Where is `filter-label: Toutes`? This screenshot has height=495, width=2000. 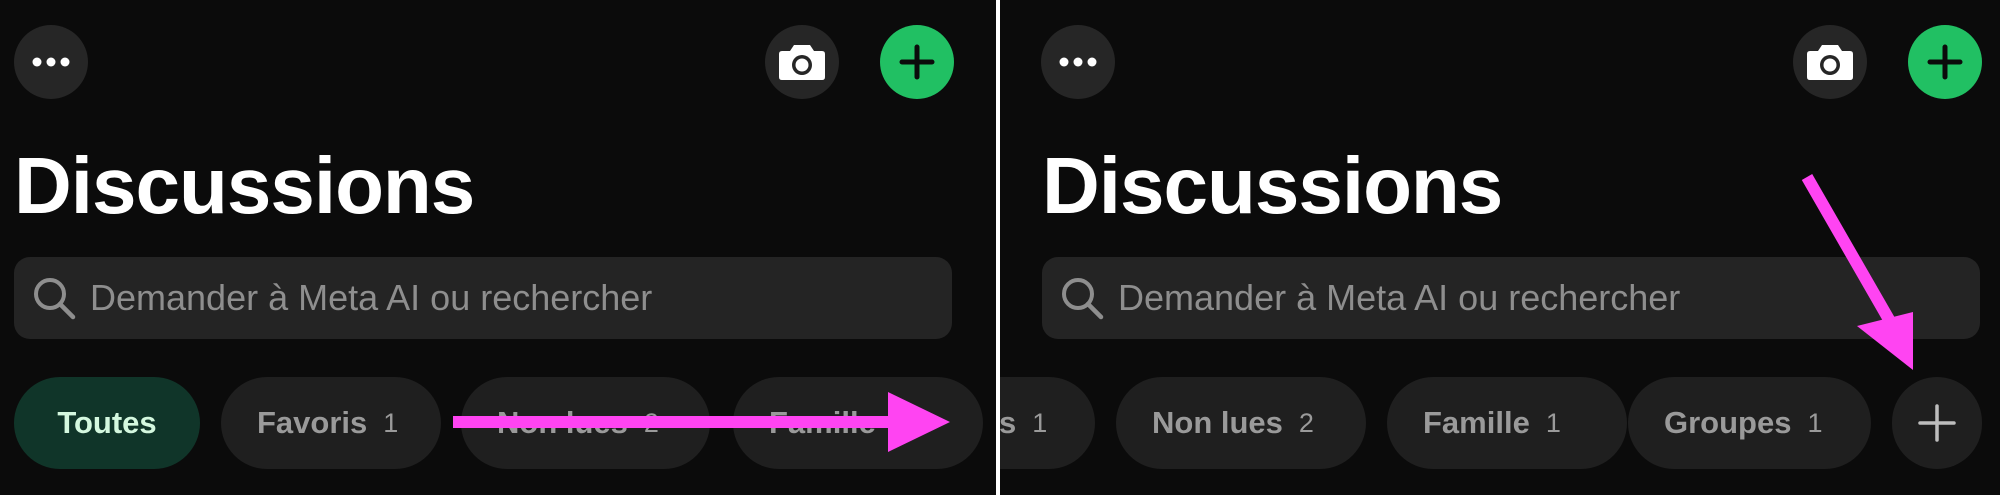
filter-label: Toutes is located at coordinates (107, 422).